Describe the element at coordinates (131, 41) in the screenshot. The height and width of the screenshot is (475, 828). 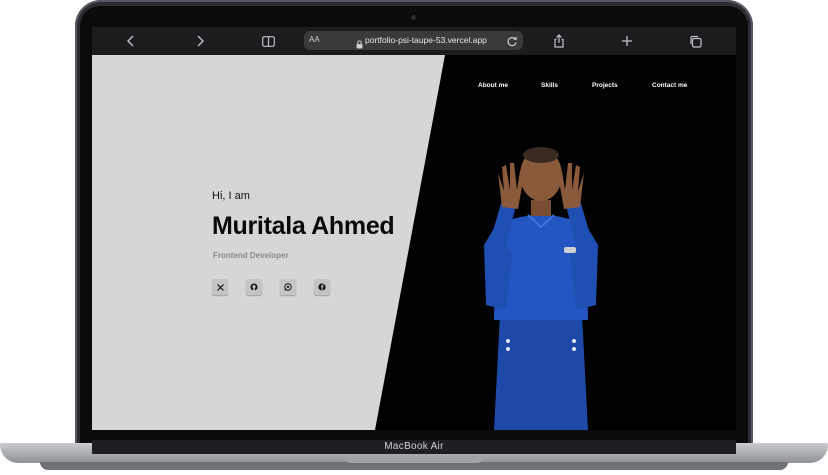
I see `back-icon` at that location.